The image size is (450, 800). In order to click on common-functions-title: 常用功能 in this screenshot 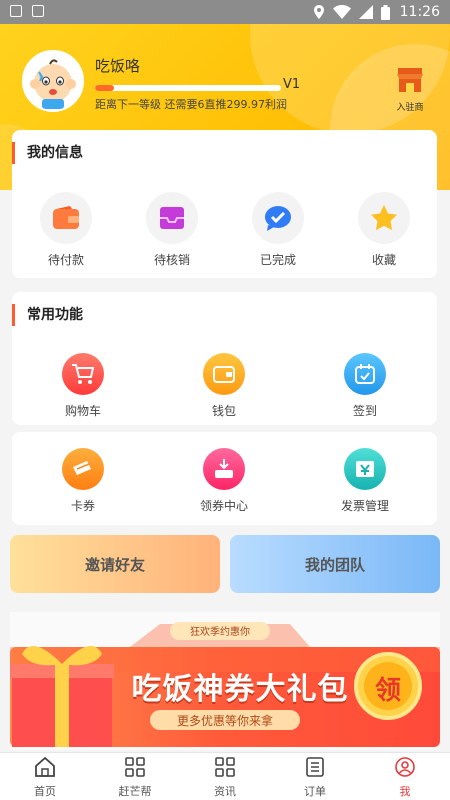, I will do `click(47, 315)`.